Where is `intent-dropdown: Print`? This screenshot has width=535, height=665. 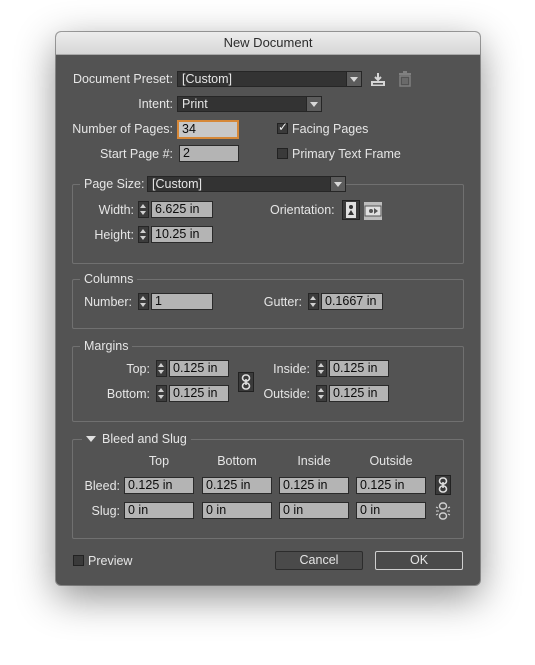
intent-dropdown: Print is located at coordinates (249, 104).